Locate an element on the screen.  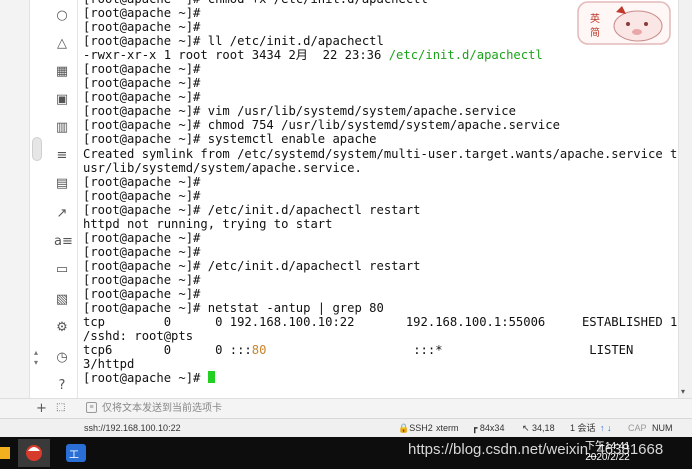
scroll-down-arrow-icon: ▾ is located at coordinates (683, 391).